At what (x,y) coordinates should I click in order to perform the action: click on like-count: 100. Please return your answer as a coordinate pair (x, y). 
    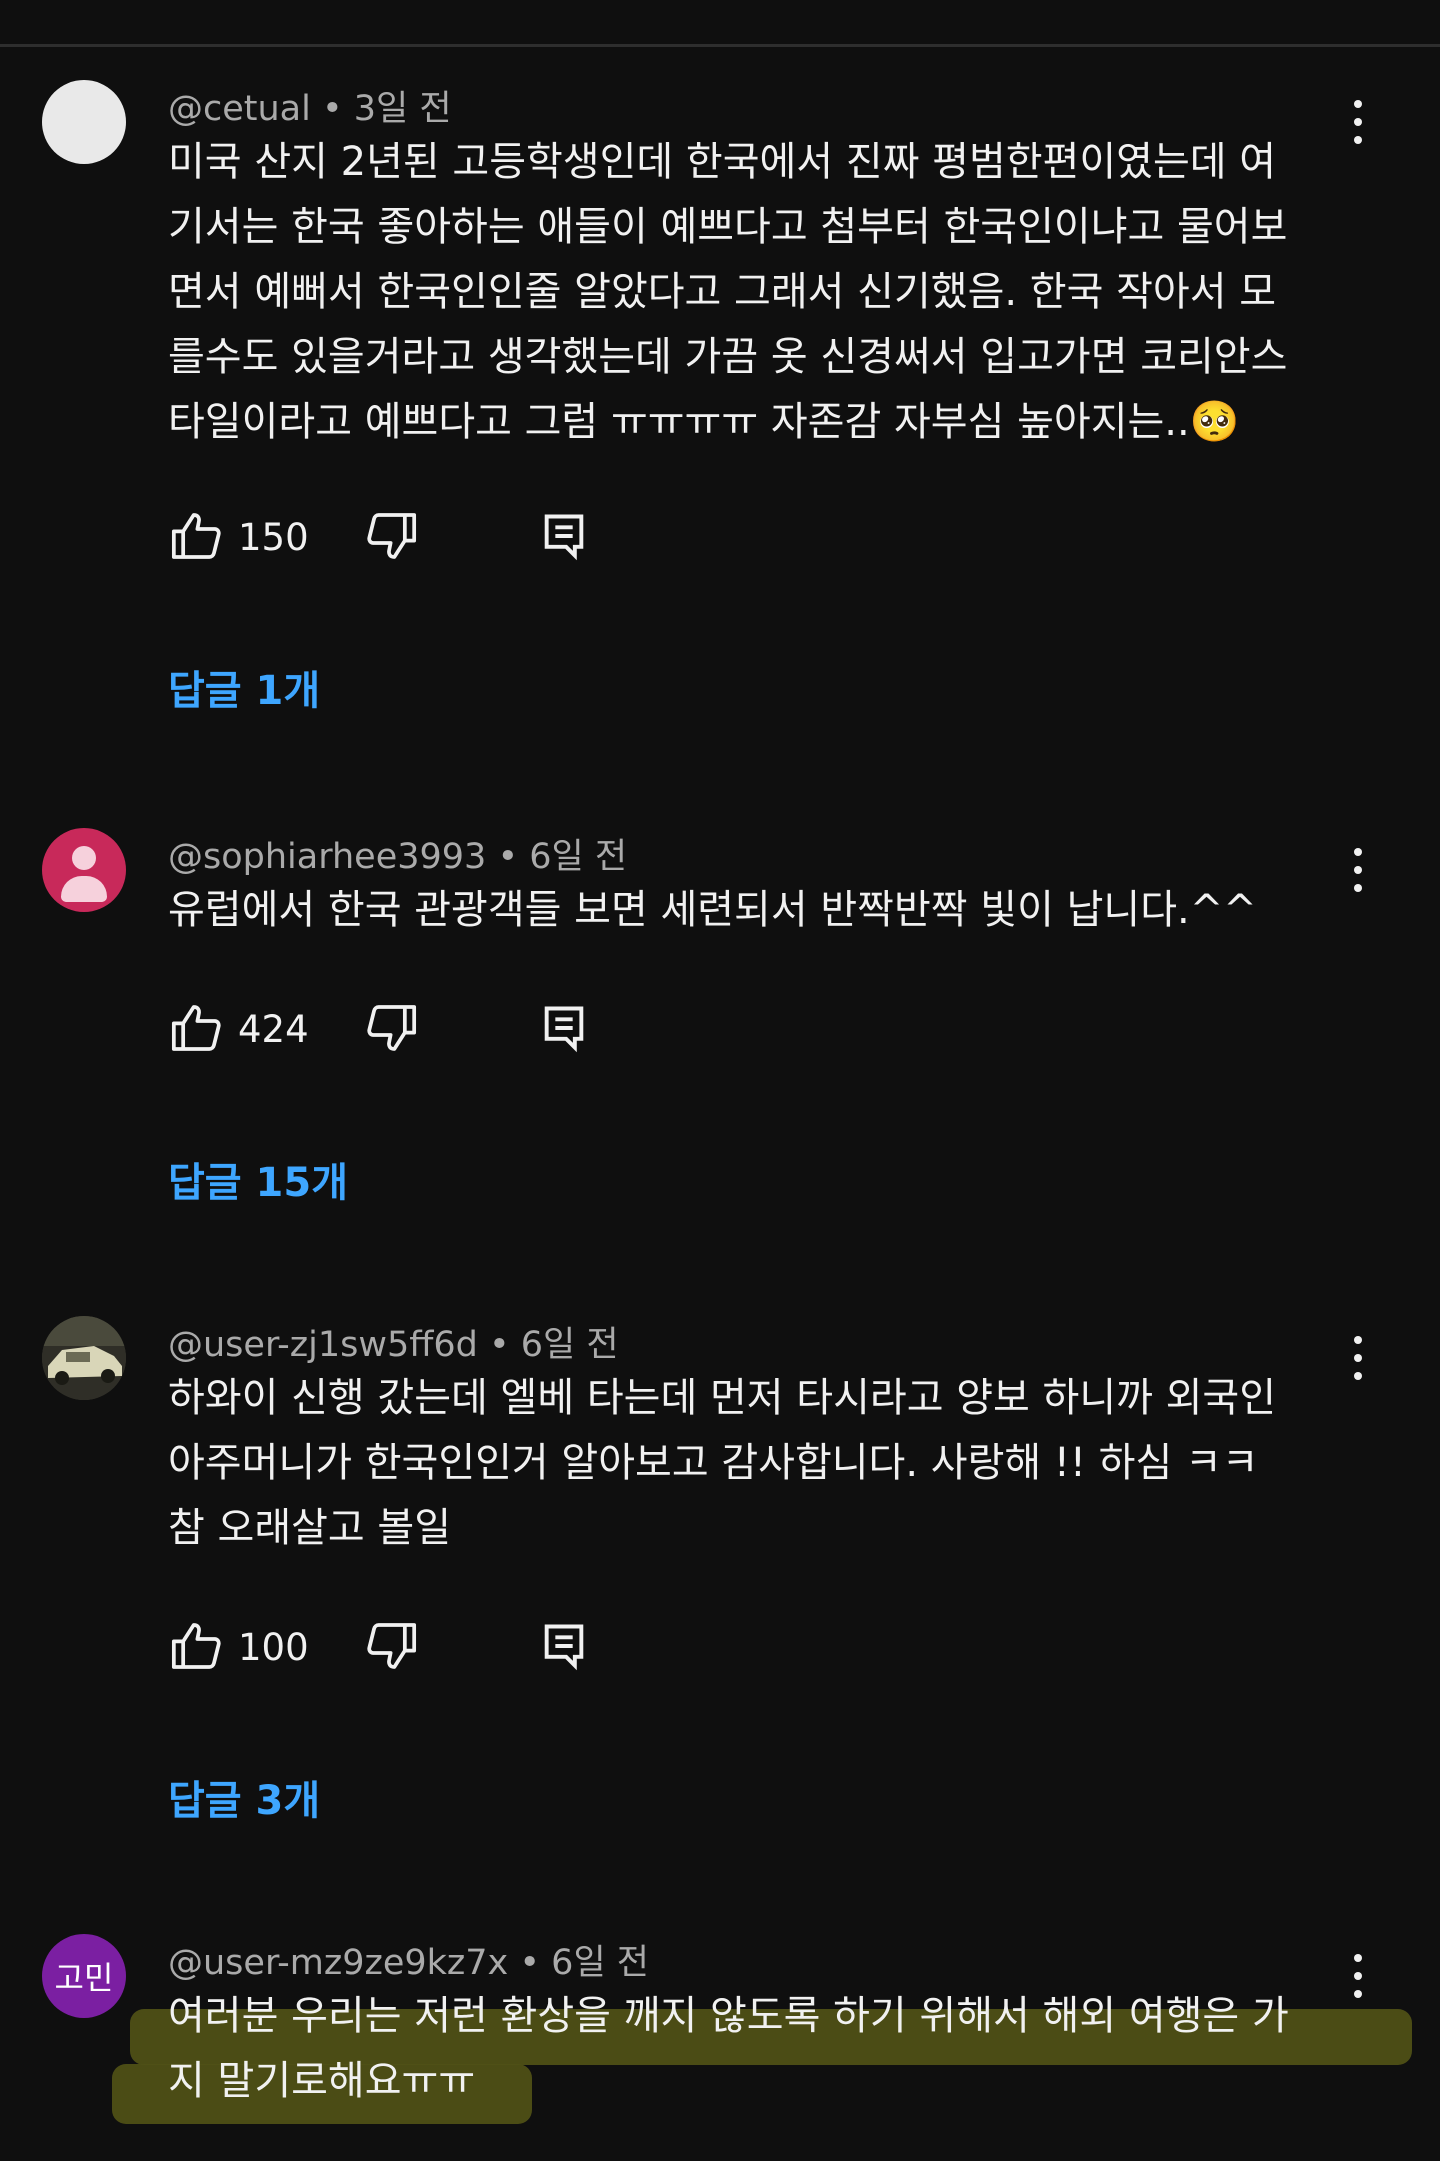
    Looking at the image, I should click on (273, 1647).